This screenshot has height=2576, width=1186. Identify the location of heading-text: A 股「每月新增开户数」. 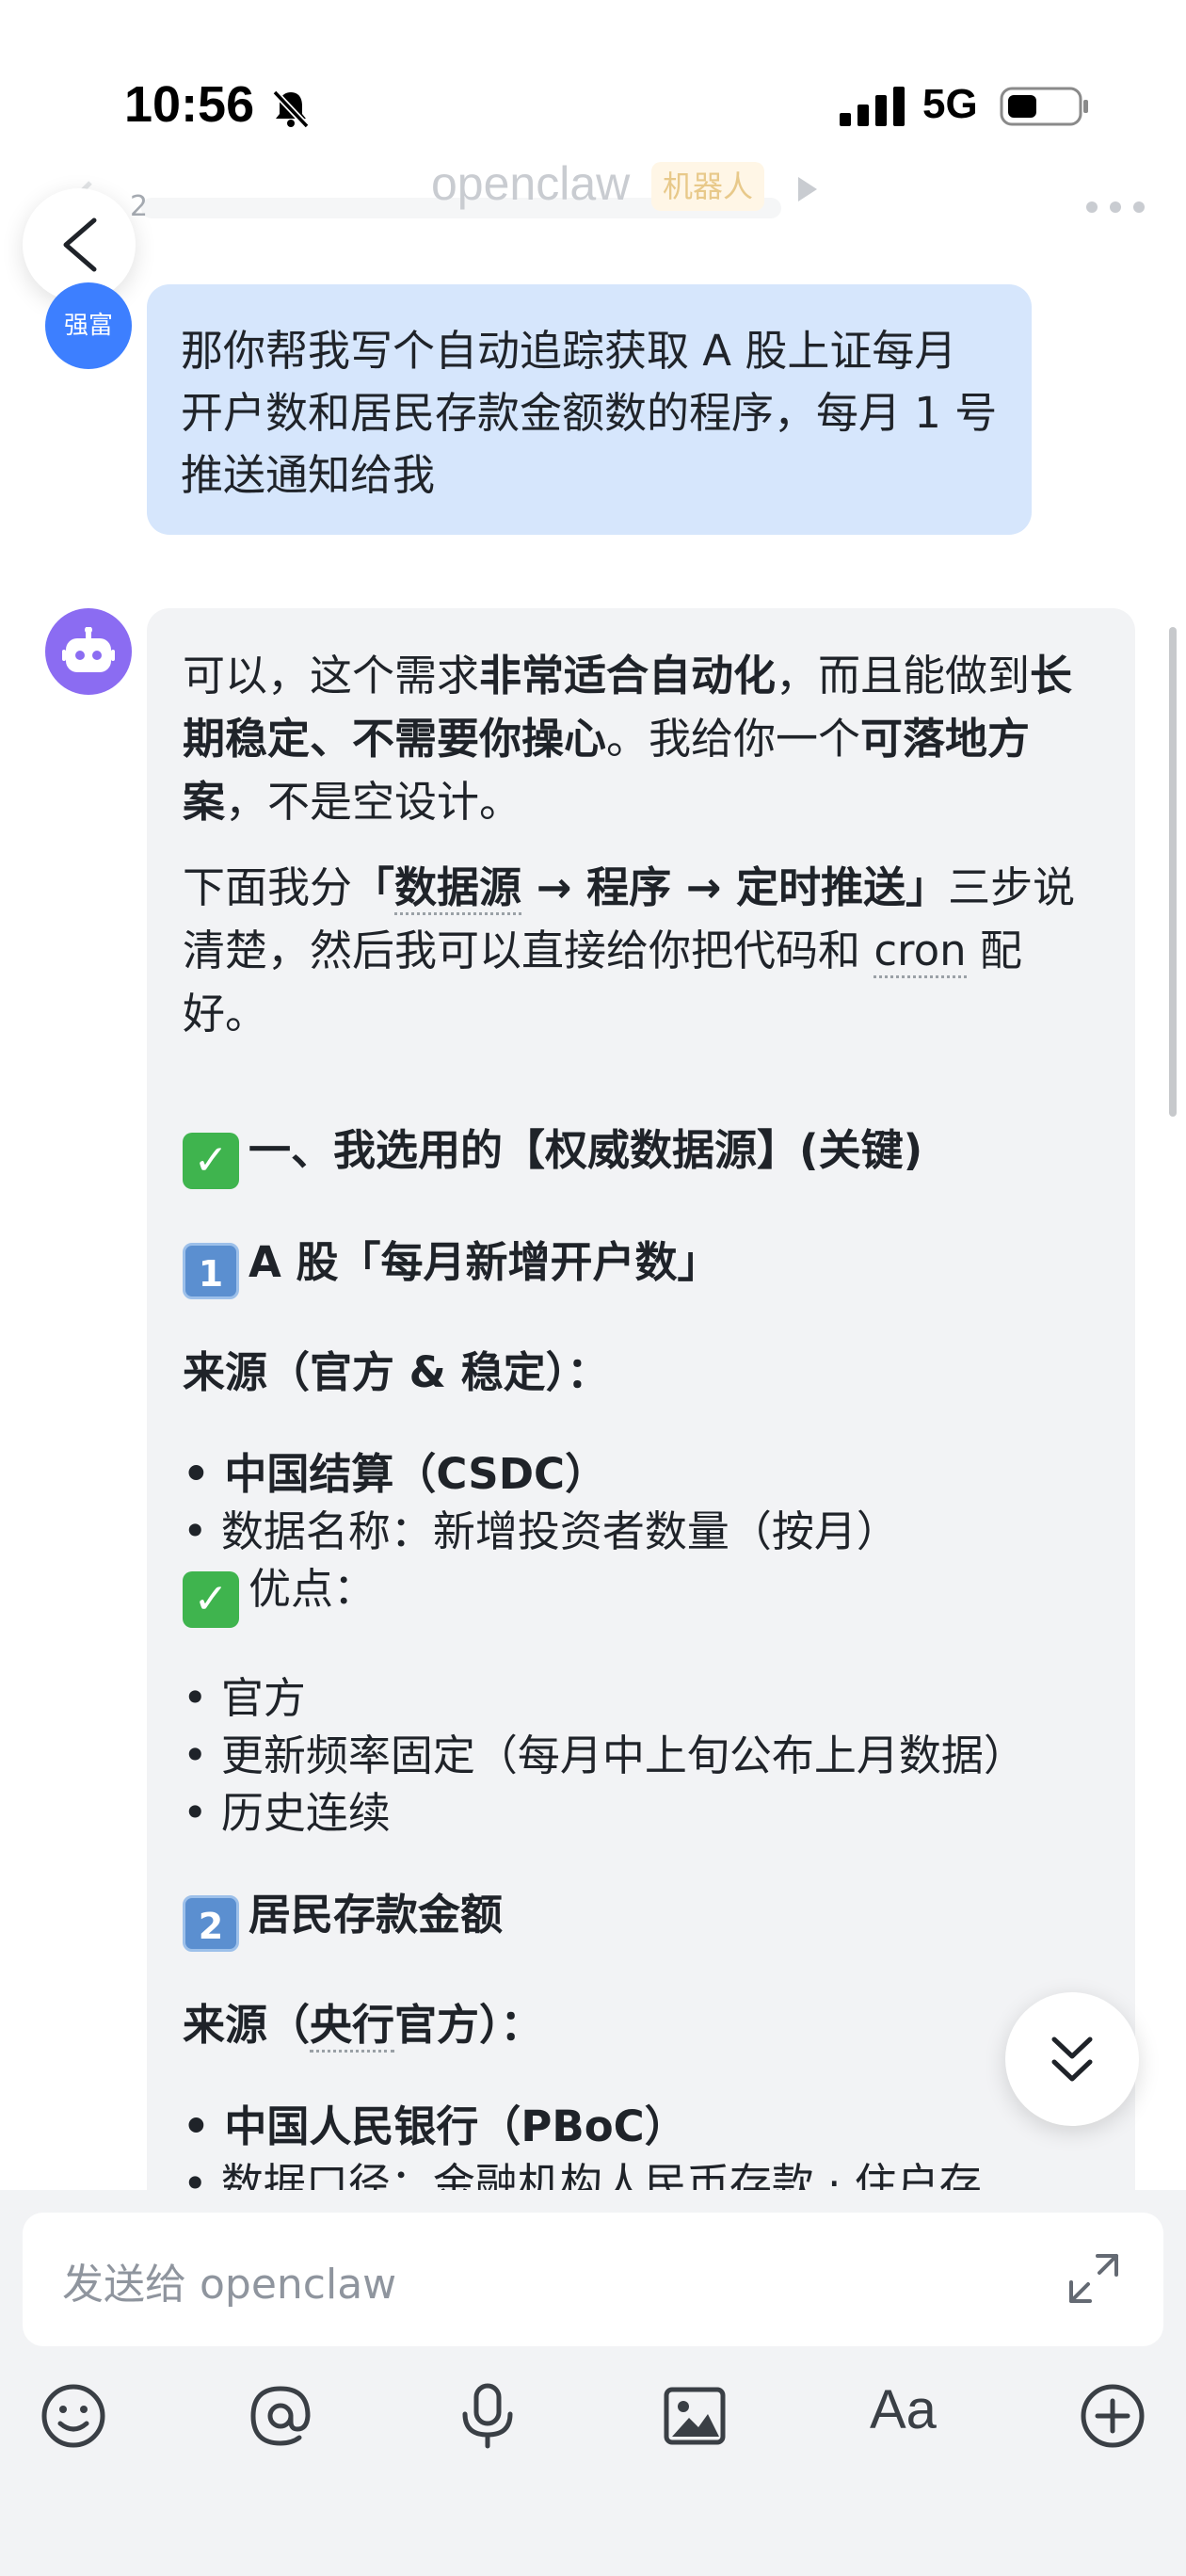
(484, 1262).